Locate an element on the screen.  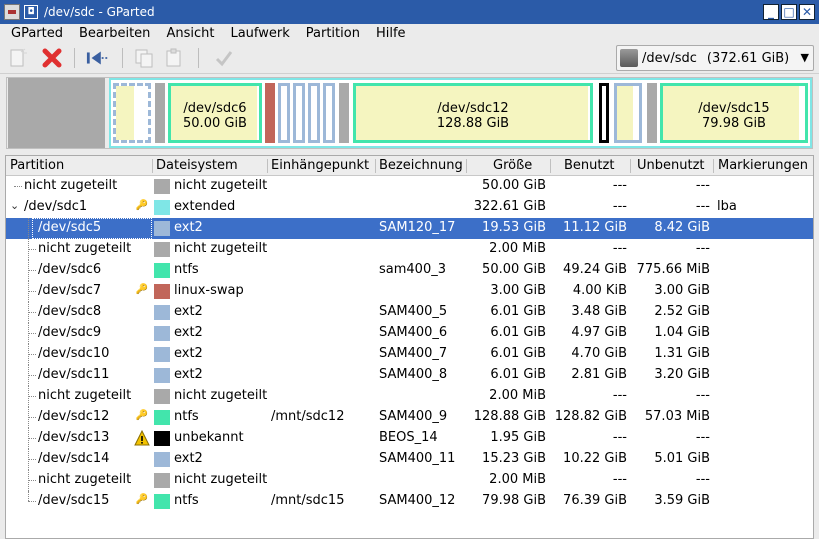
map-partition-sdc5 is located at coordinates (132, 113).